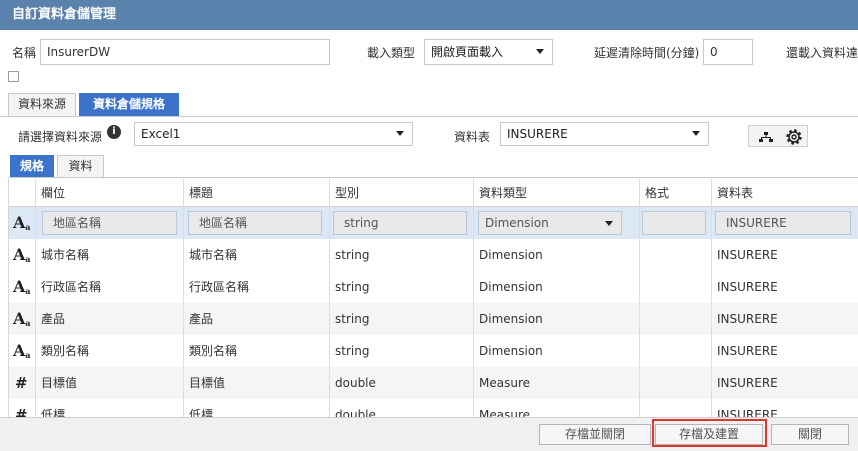  What do you see at coordinates (433, 287) in the screenshot?
I see `table-row: Aa 行政區名稱 行政區名稱 string Dimension INSURERE` at bounding box center [433, 287].